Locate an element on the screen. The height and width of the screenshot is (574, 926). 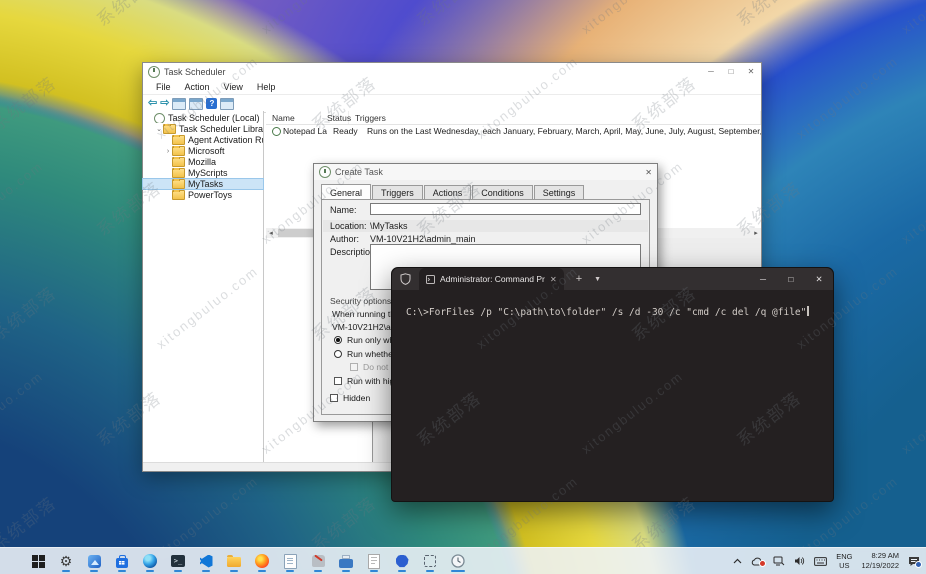
clock-icon is located at coordinates (159, 118).